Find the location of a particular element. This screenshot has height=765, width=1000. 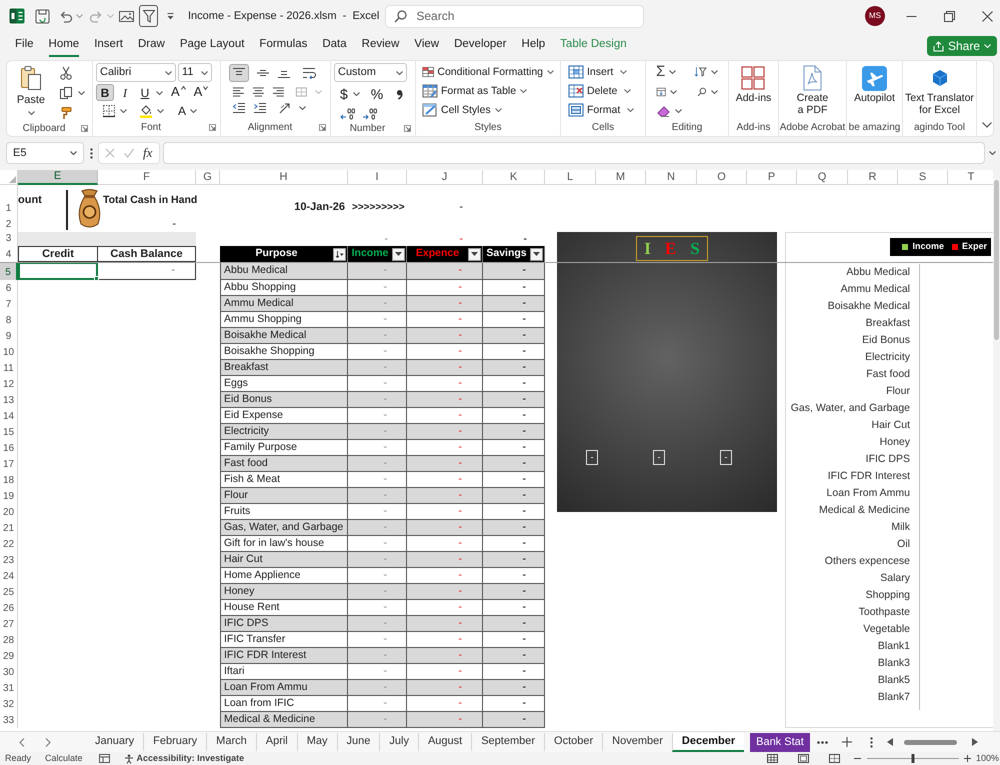

column-header: R is located at coordinates (873, 177).